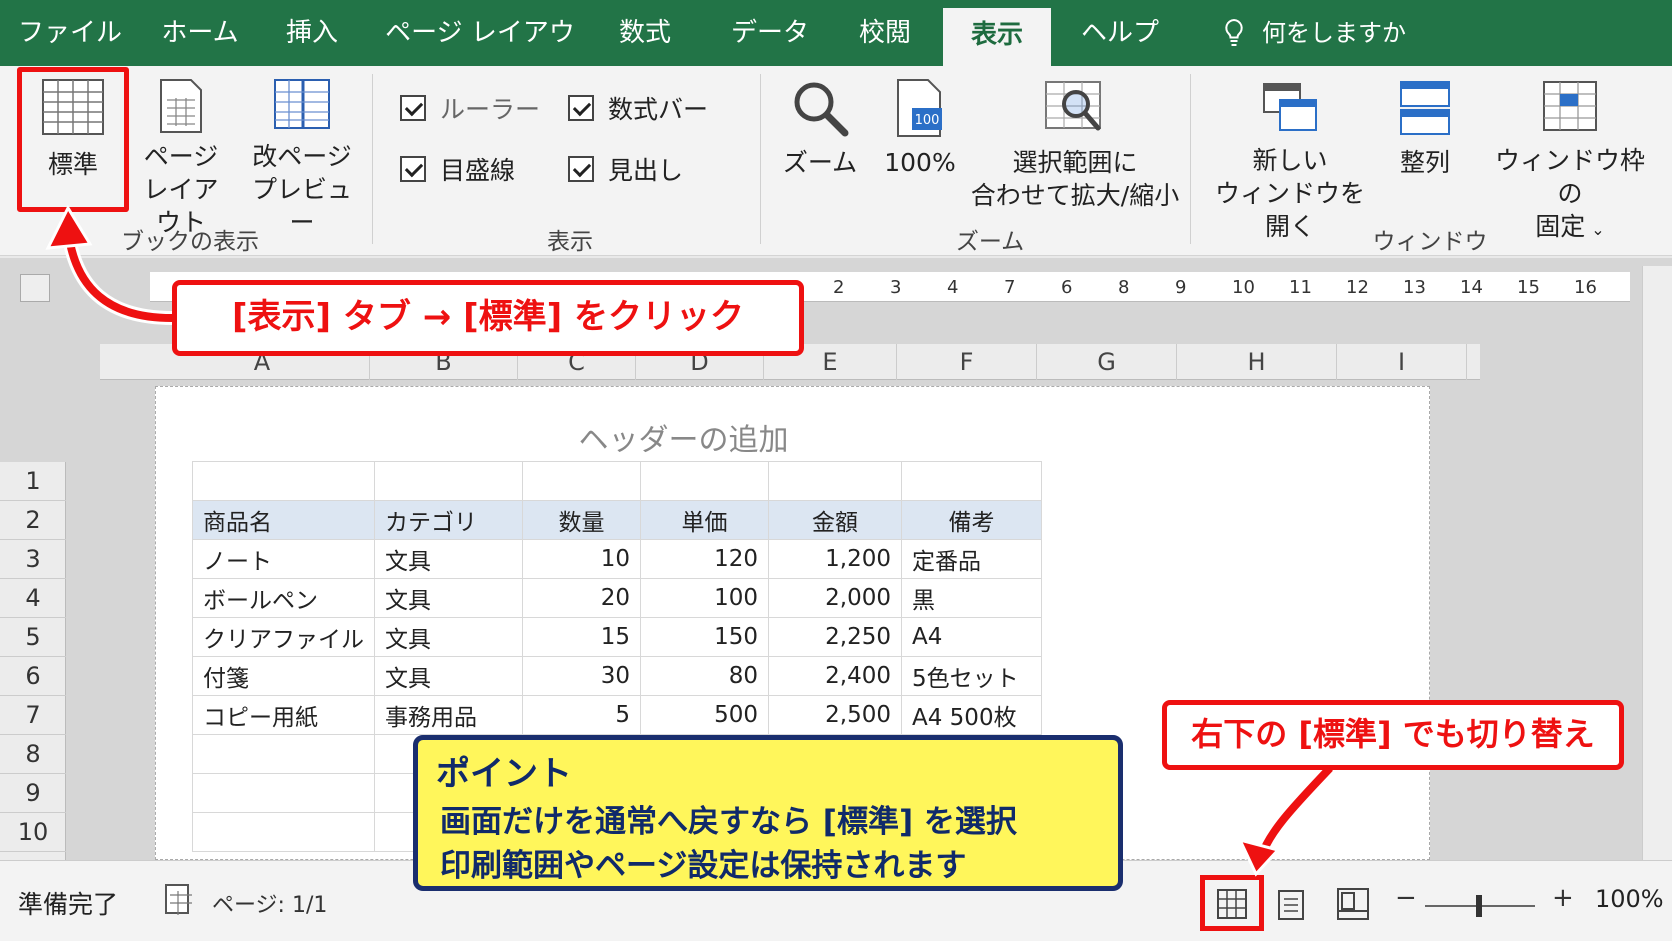 Image resolution: width=1672 pixels, height=941 pixels. What do you see at coordinates (1393, 735) in the screenshot?
I see `status-bar-callout: 右下の [標準] でも切り替え` at bounding box center [1393, 735].